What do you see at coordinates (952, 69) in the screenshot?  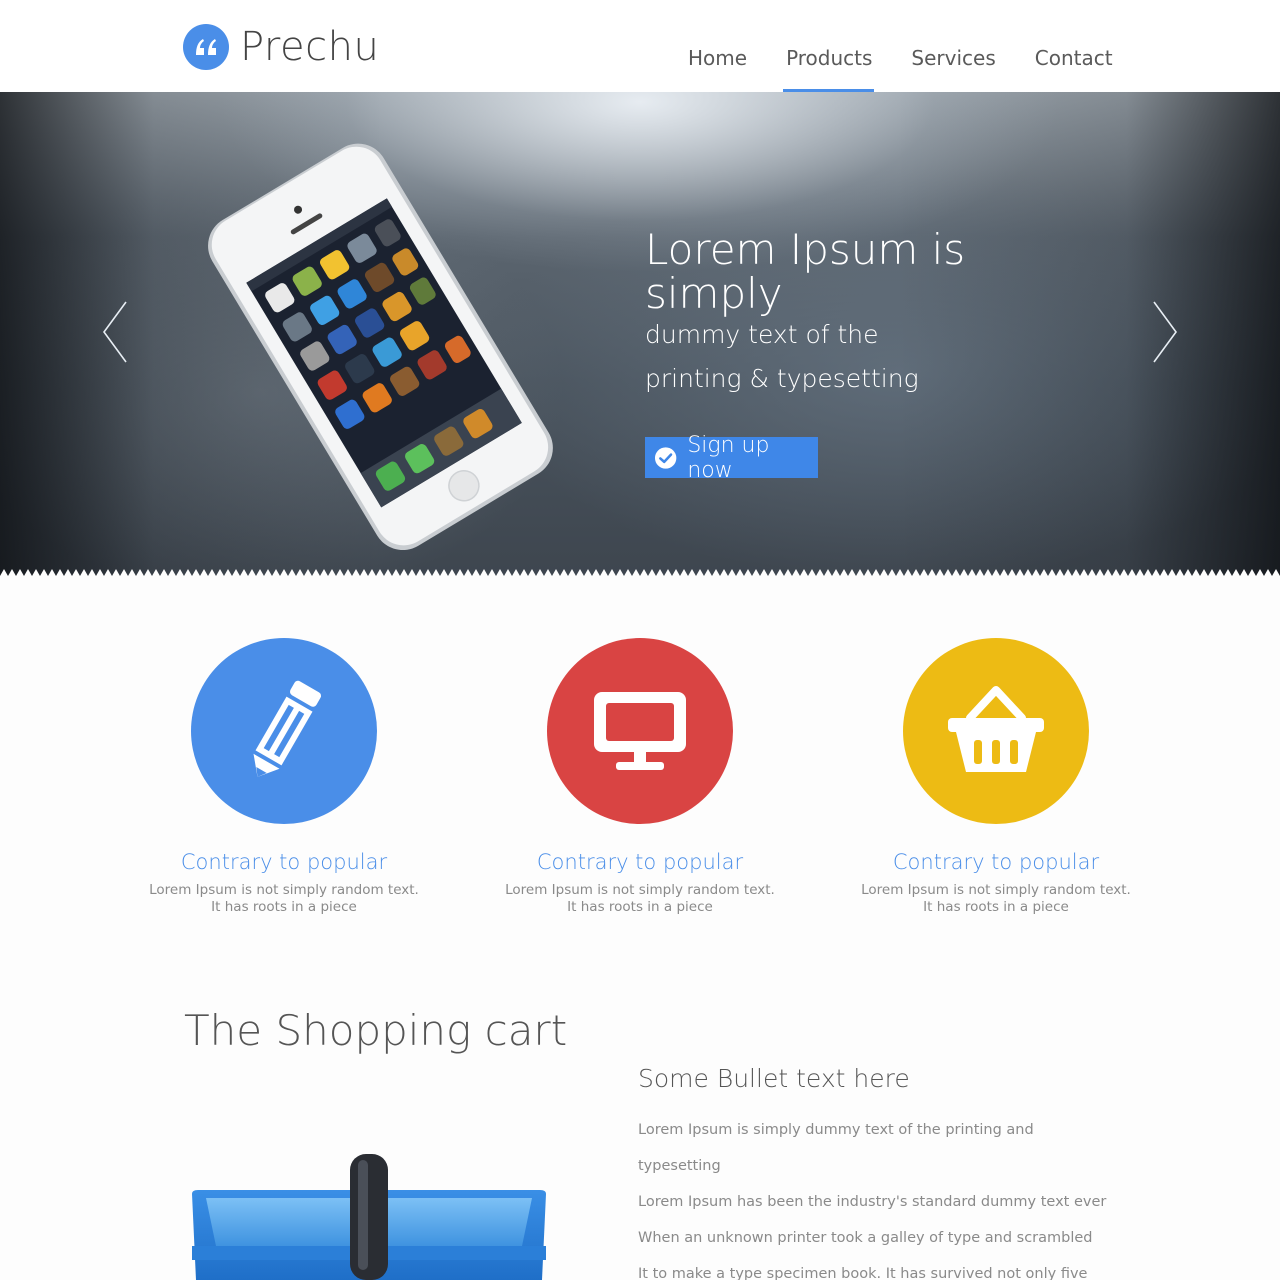 I see `nav-services: Services` at bounding box center [952, 69].